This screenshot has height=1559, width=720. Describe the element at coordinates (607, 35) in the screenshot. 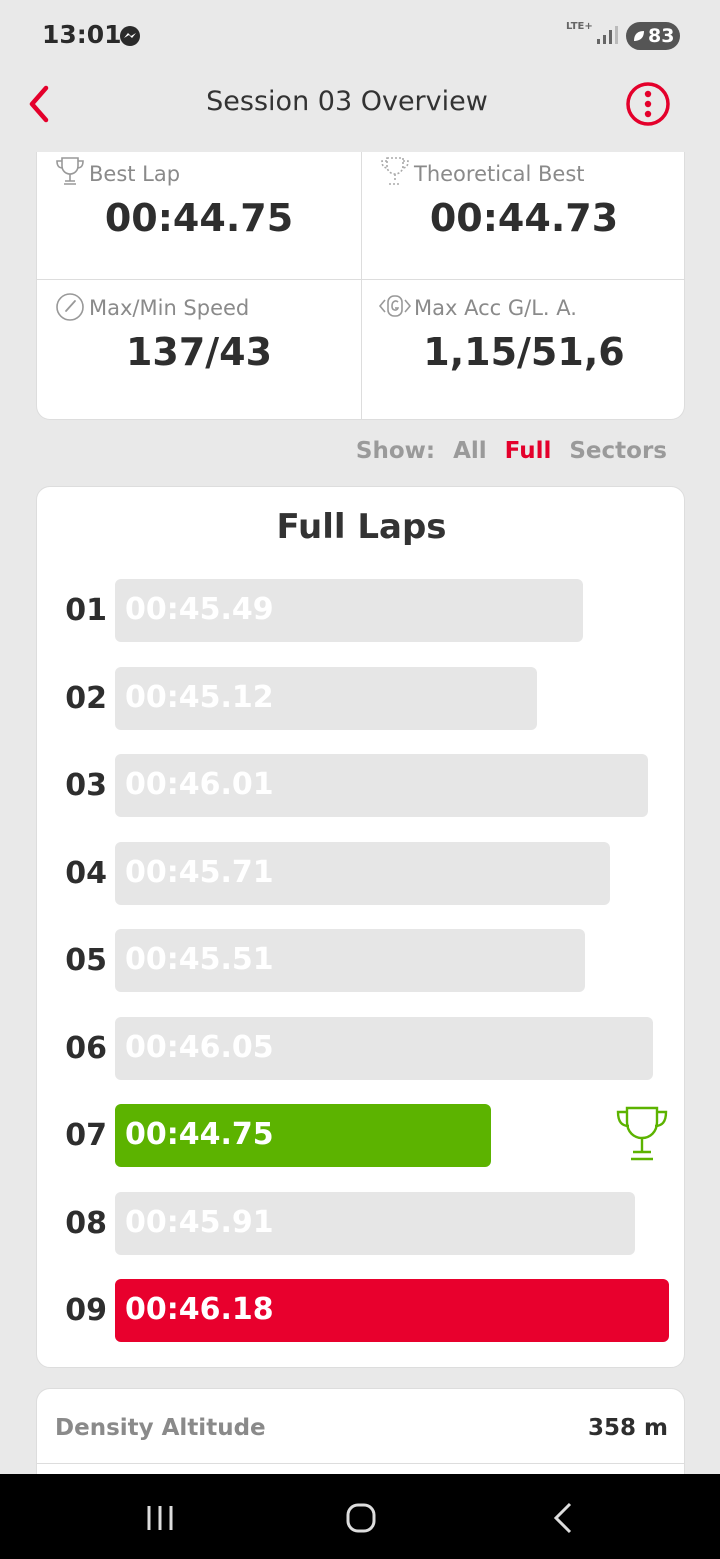

I see `signal-icon` at that location.